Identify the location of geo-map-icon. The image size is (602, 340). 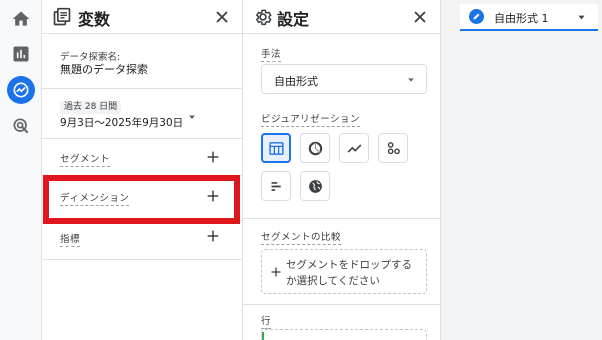
(315, 186).